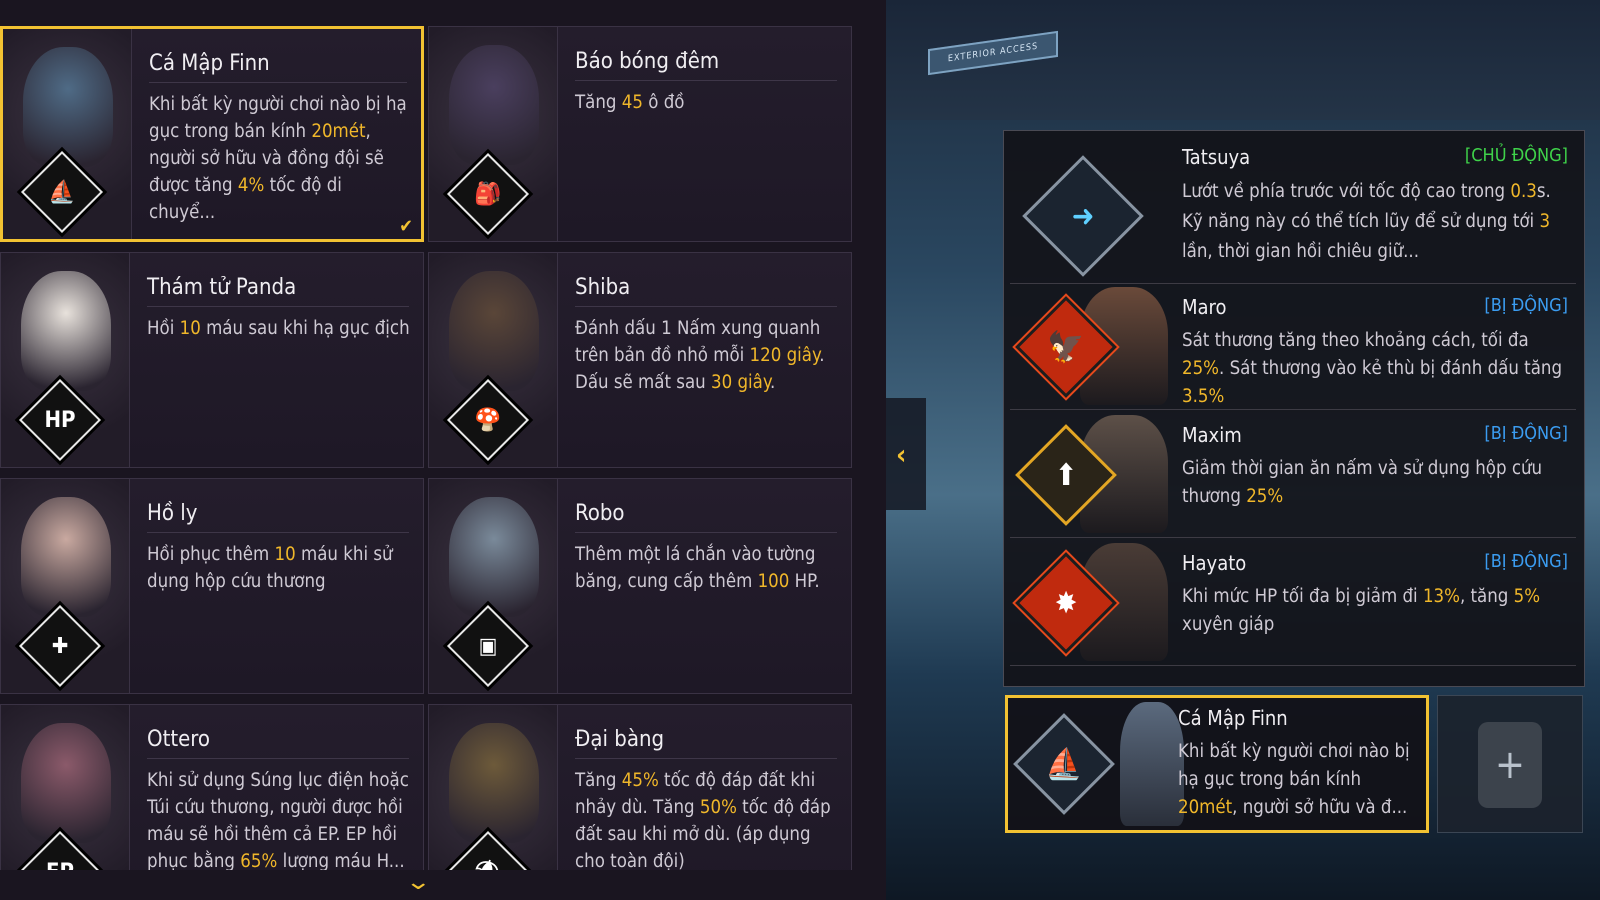 The image size is (1600, 900). What do you see at coordinates (65, 360) in the screenshot?
I see `pet-portrait: HP` at bounding box center [65, 360].